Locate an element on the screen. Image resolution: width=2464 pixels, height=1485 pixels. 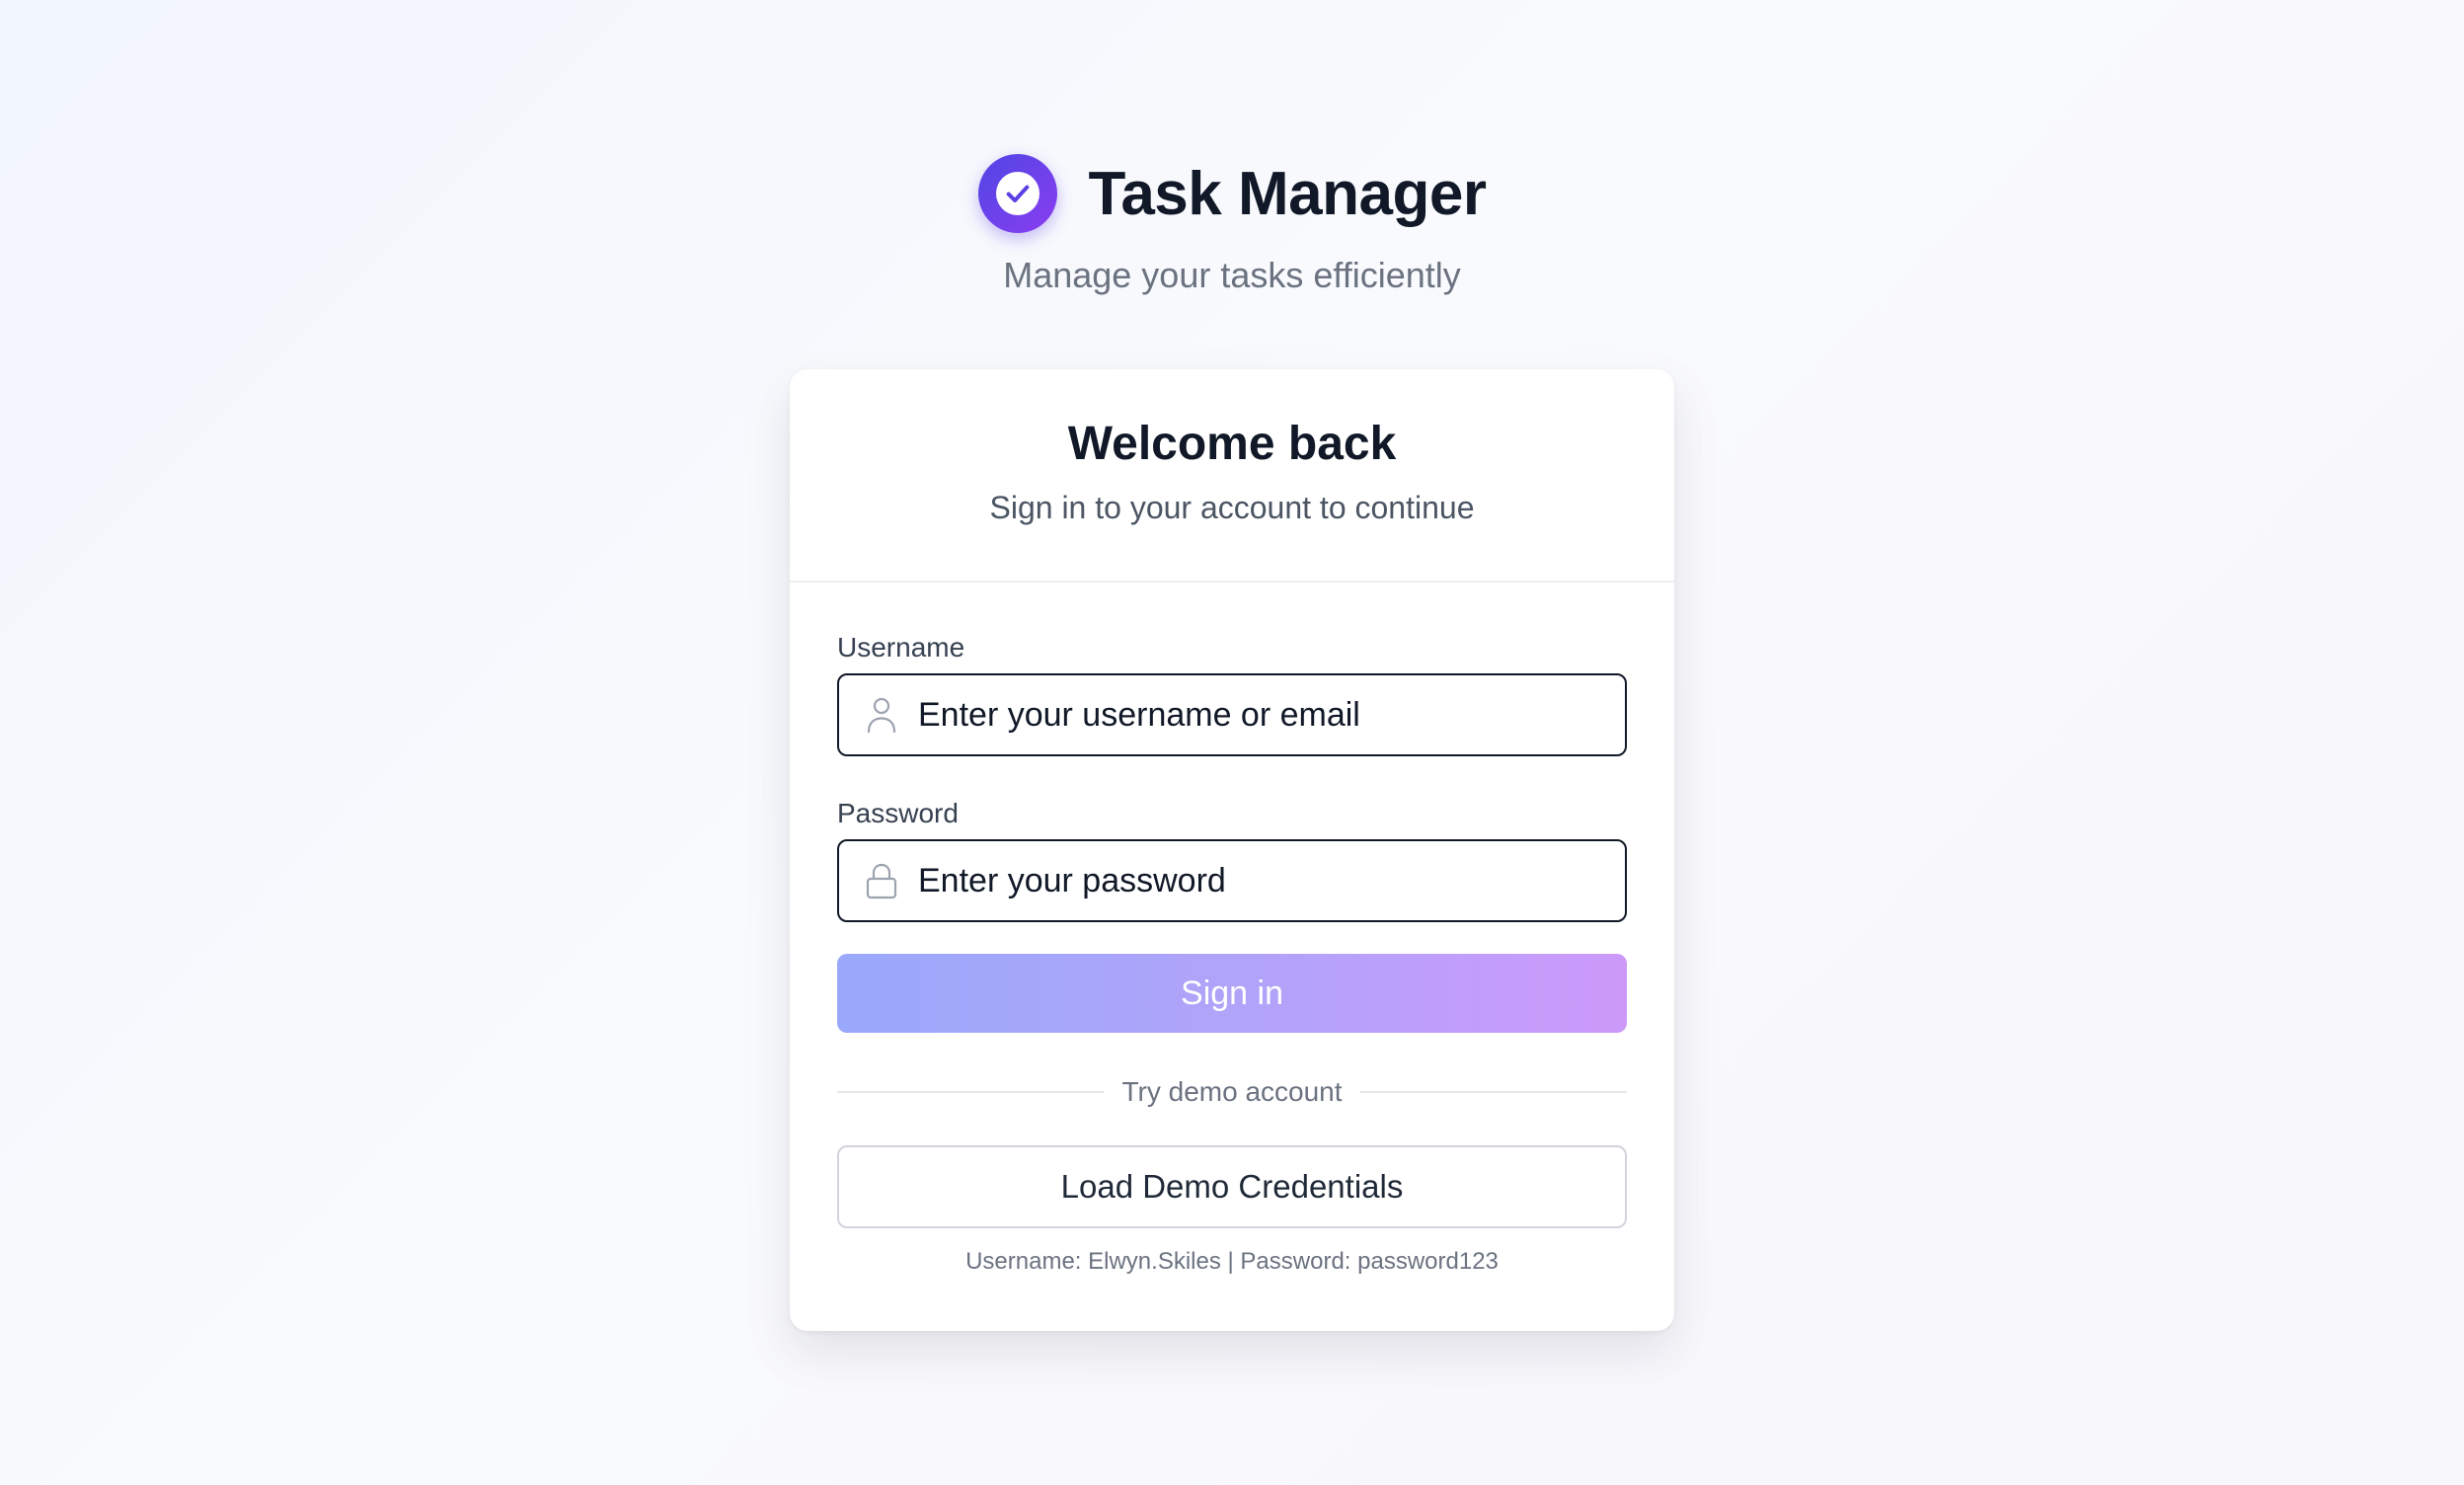
check-circle-icon is located at coordinates (1017, 193).